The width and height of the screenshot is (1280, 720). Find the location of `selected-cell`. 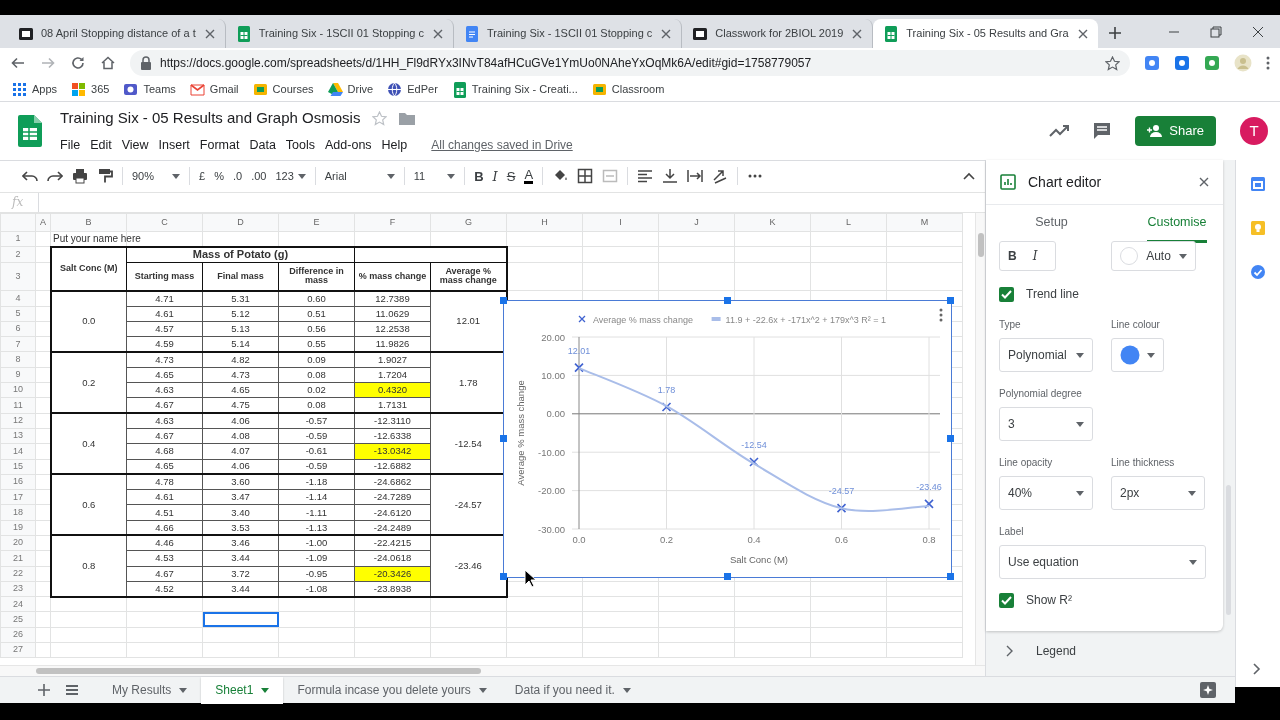

selected-cell is located at coordinates (240, 619).